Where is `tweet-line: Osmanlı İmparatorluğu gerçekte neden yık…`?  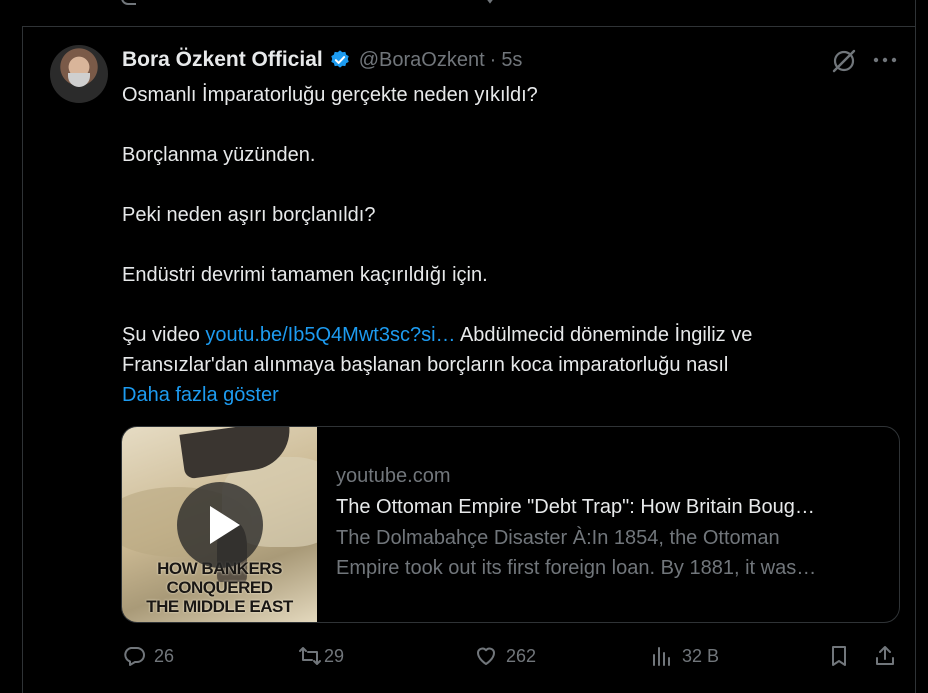 tweet-line: Osmanlı İmparatorluğu gerçekte neden yık… is located at coordinates (330, 95).